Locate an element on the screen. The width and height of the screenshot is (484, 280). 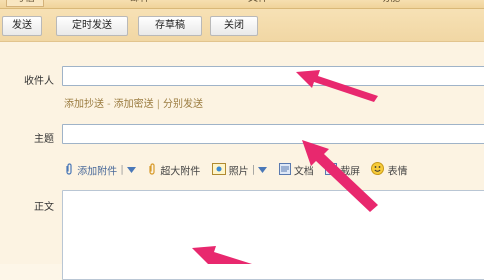
document-link: 文档 is located at coordinates (304, 172).